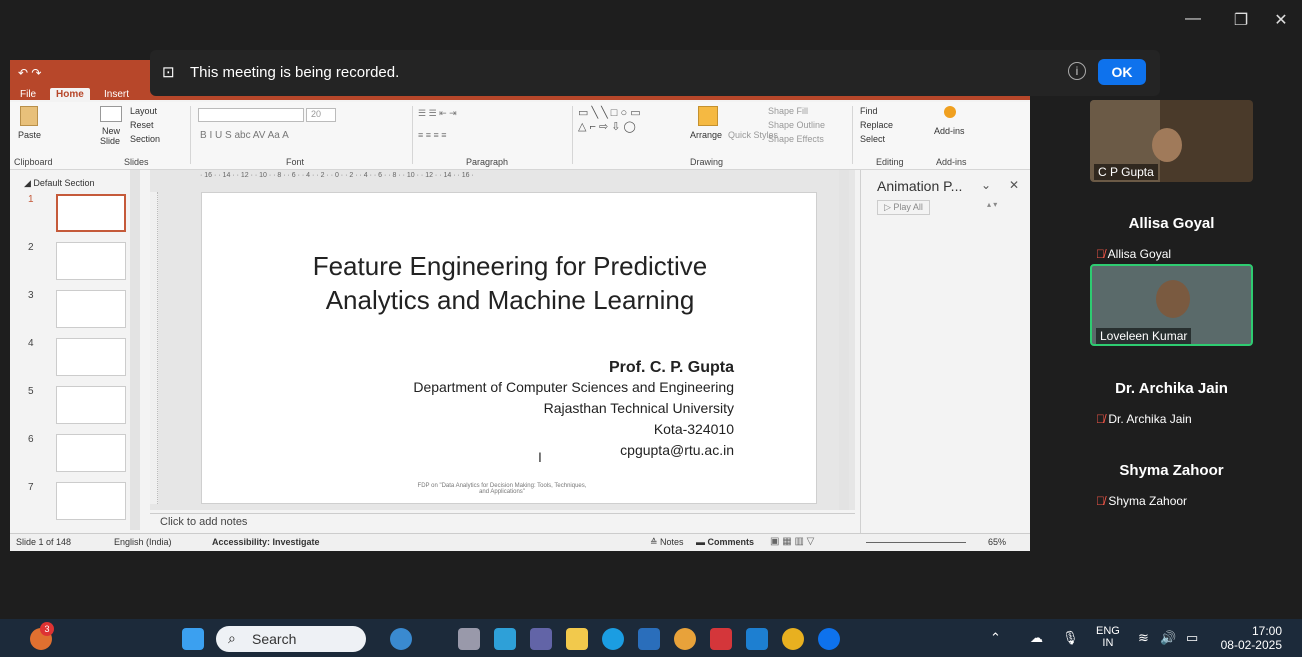 The width and height of the screenshot is (1302, 657). What do you see at coordinates (706, 135) in the screenshot?
I see `arrange-button: Arrange` at bounding box center [706, 135].